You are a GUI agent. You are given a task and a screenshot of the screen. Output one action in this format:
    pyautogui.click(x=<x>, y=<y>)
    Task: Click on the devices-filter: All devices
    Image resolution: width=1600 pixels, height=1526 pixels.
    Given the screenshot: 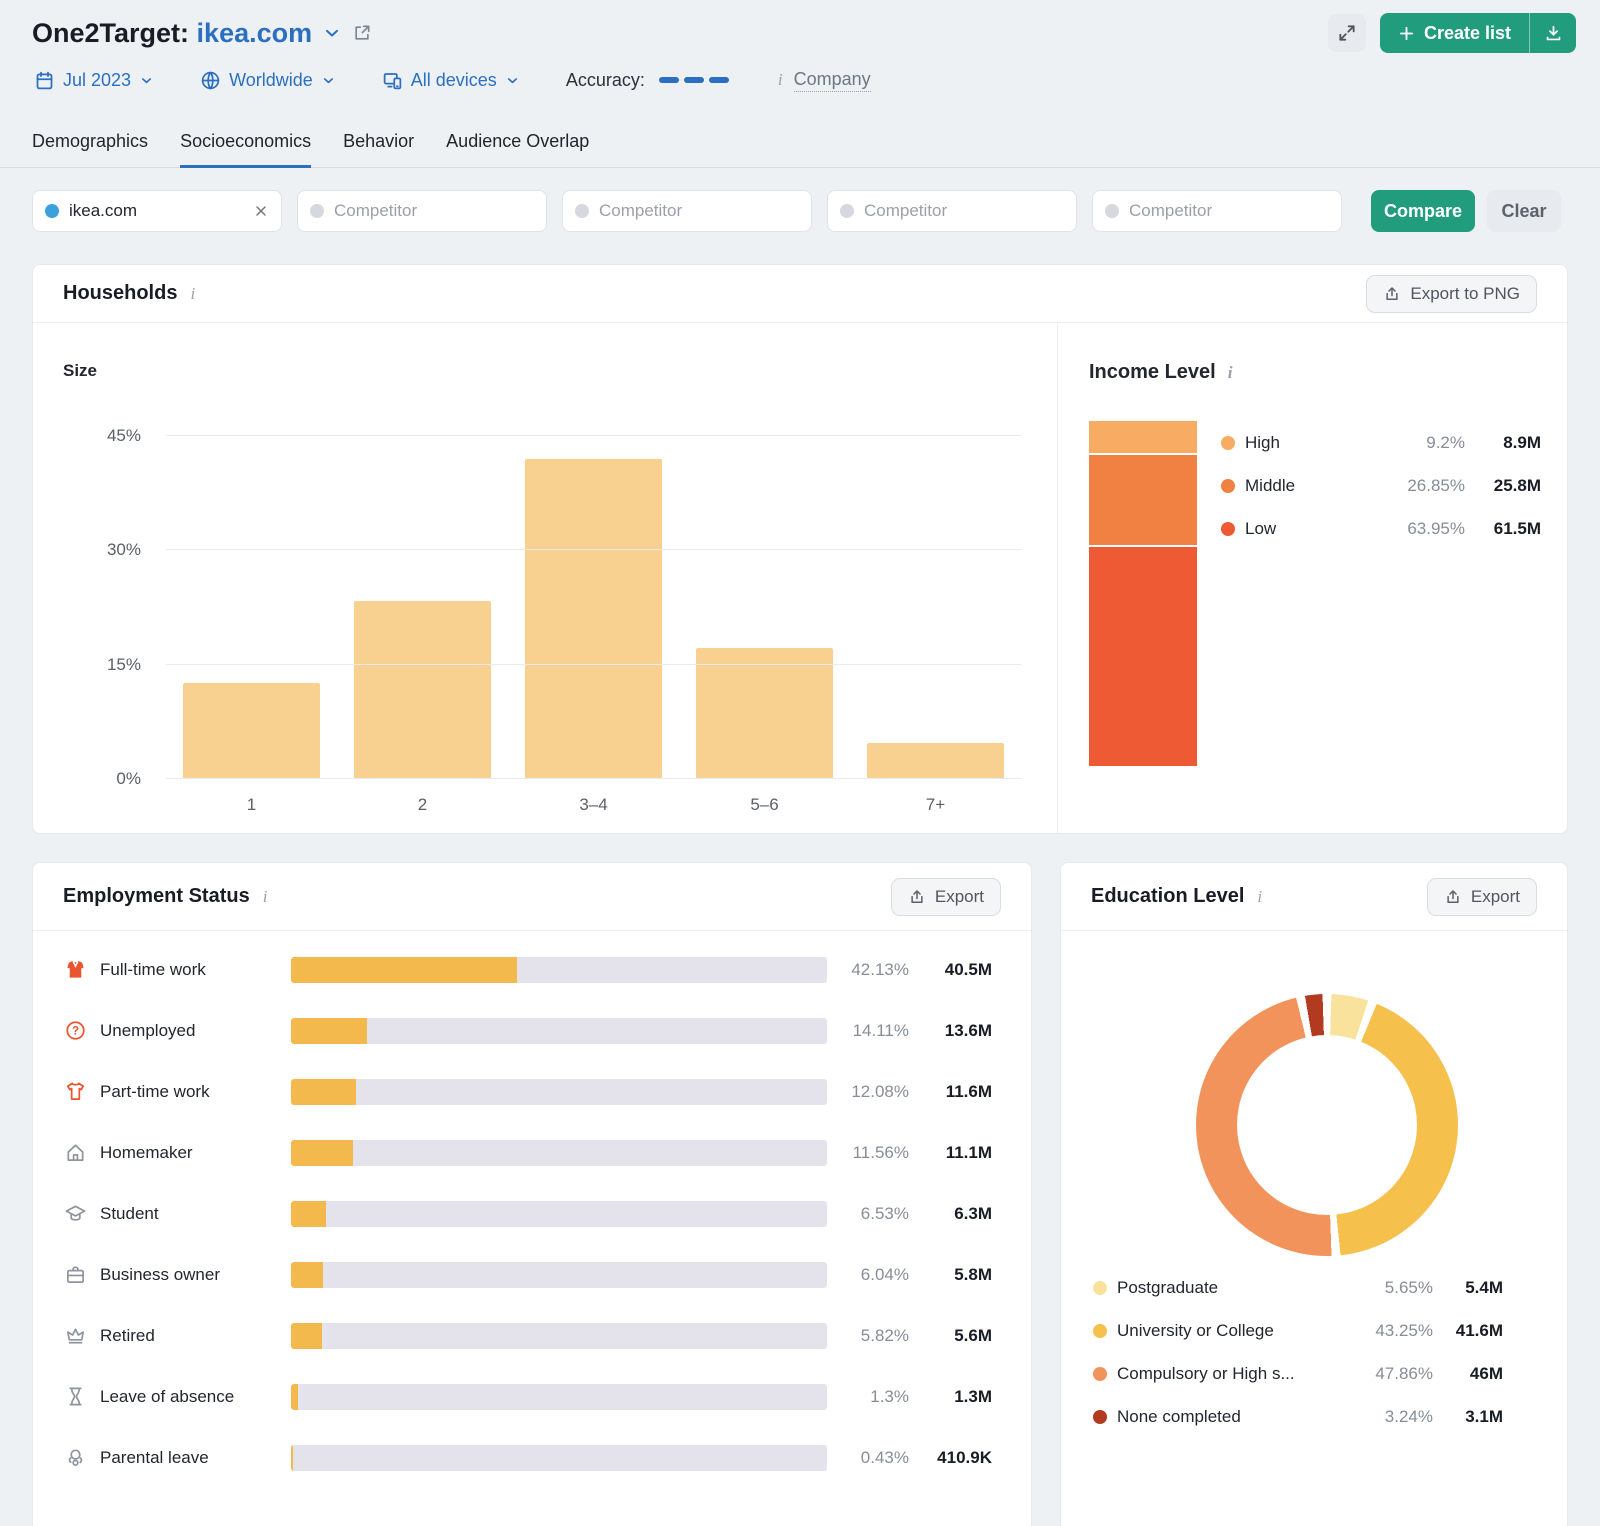 What is the action you would take?
    pyautogui.click(x=451, y=80)
    